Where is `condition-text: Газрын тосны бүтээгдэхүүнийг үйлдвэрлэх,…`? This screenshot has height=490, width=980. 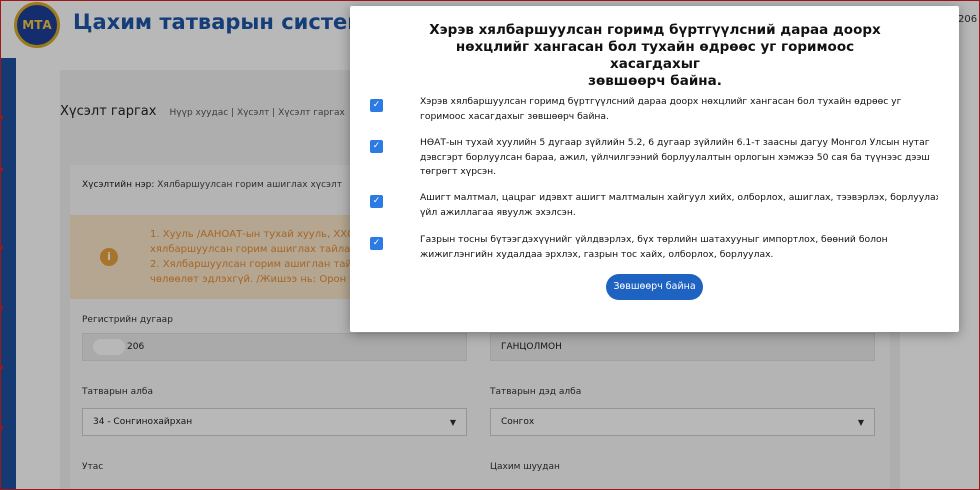
condition-text: Газрын тосны бүтээгдэхүүнийг үйлдвэрлэх,… is located at coordinates (679, 247).